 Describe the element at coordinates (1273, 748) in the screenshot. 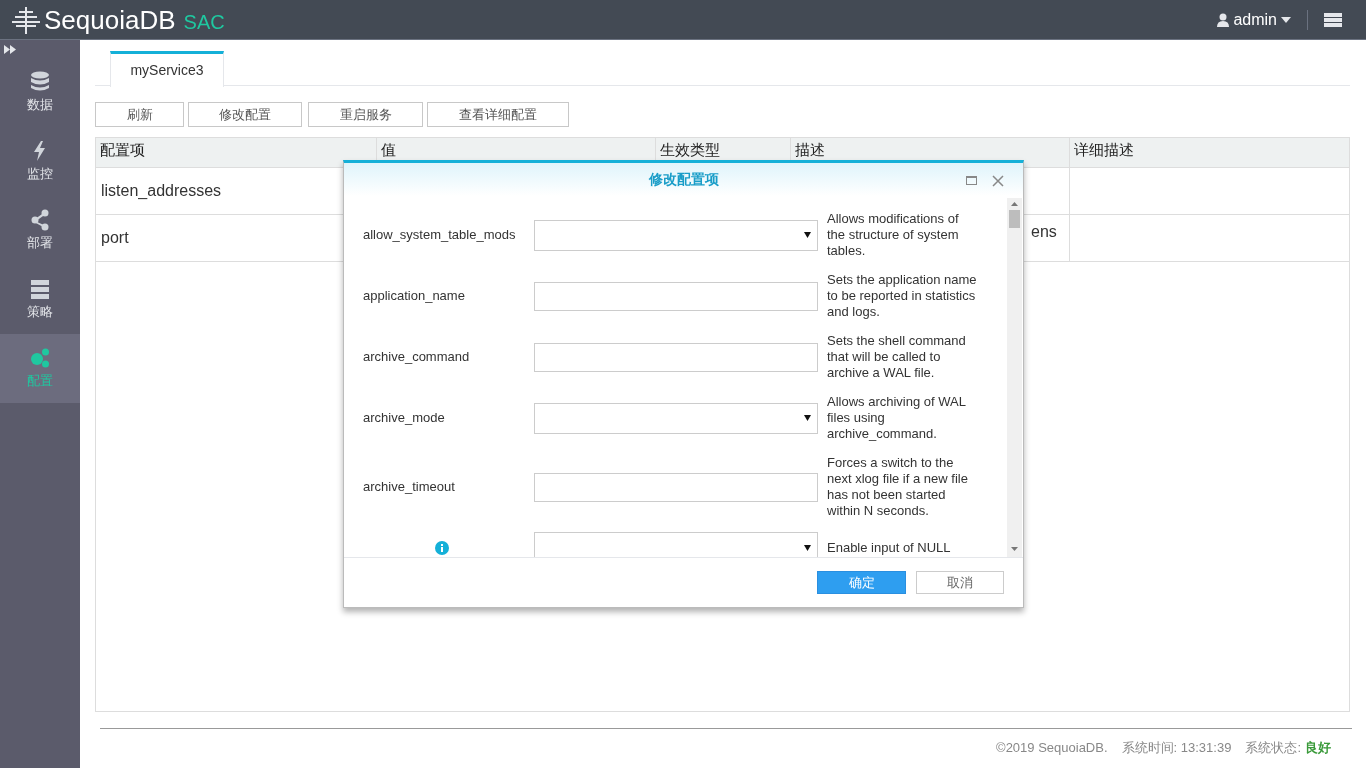

I see `status-label: 系统状态:` at that location.